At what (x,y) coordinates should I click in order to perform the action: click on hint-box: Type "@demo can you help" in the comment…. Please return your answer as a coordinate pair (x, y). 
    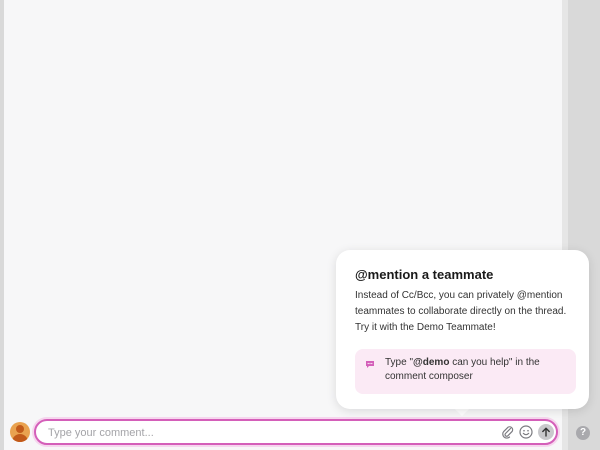
    Looking at the image, I should click on (465, 371).